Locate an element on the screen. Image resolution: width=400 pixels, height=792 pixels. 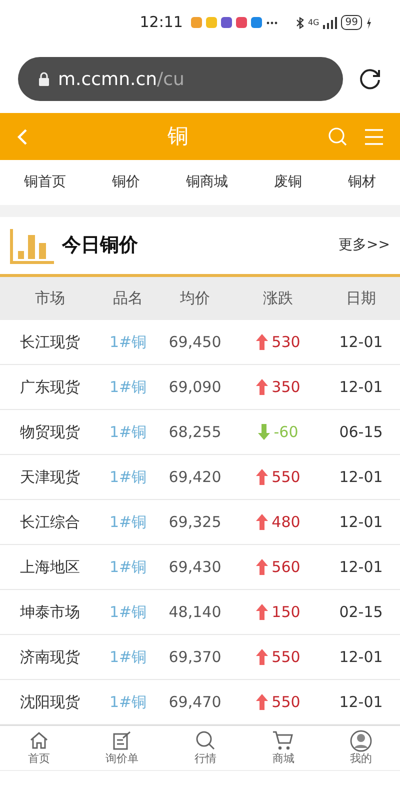
battery-level: 99 is located at coordinates (351, 22).